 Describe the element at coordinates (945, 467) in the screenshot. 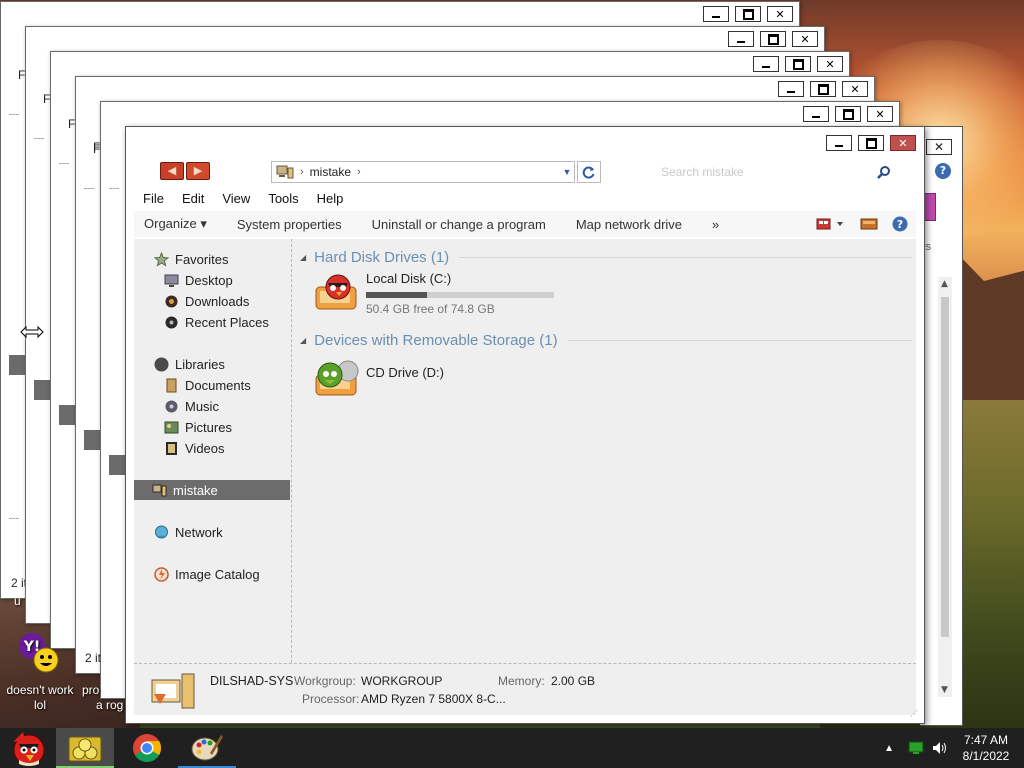

I see `scrollbar-thumb` at that location.